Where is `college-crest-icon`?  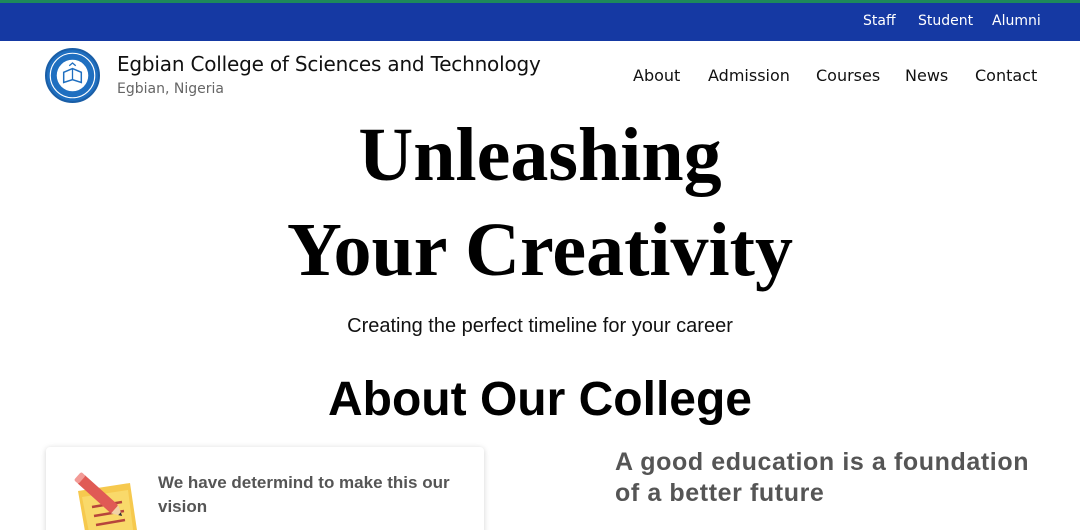
college-crest-icon is located at coordinates (72, 75).